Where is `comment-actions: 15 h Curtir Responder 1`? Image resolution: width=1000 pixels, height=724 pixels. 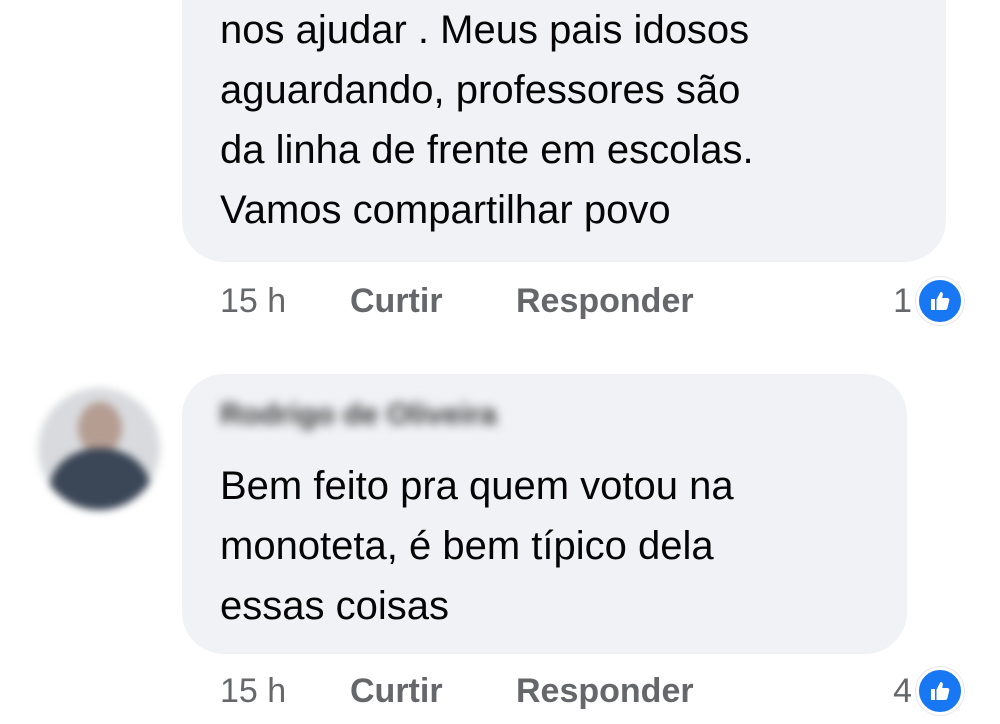
comment-actions: 15 h Curtir Responder 1 is located at coordinates (595, 301).